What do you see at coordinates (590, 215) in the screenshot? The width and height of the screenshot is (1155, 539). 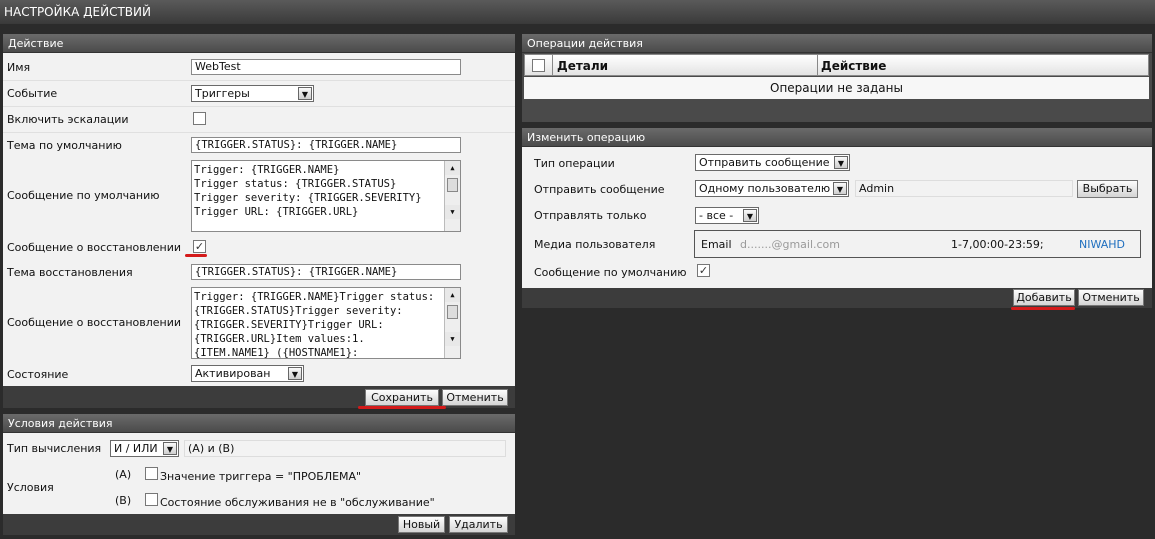 I see `send-only-label: Отправлять только` at bounding box center [590, 215].